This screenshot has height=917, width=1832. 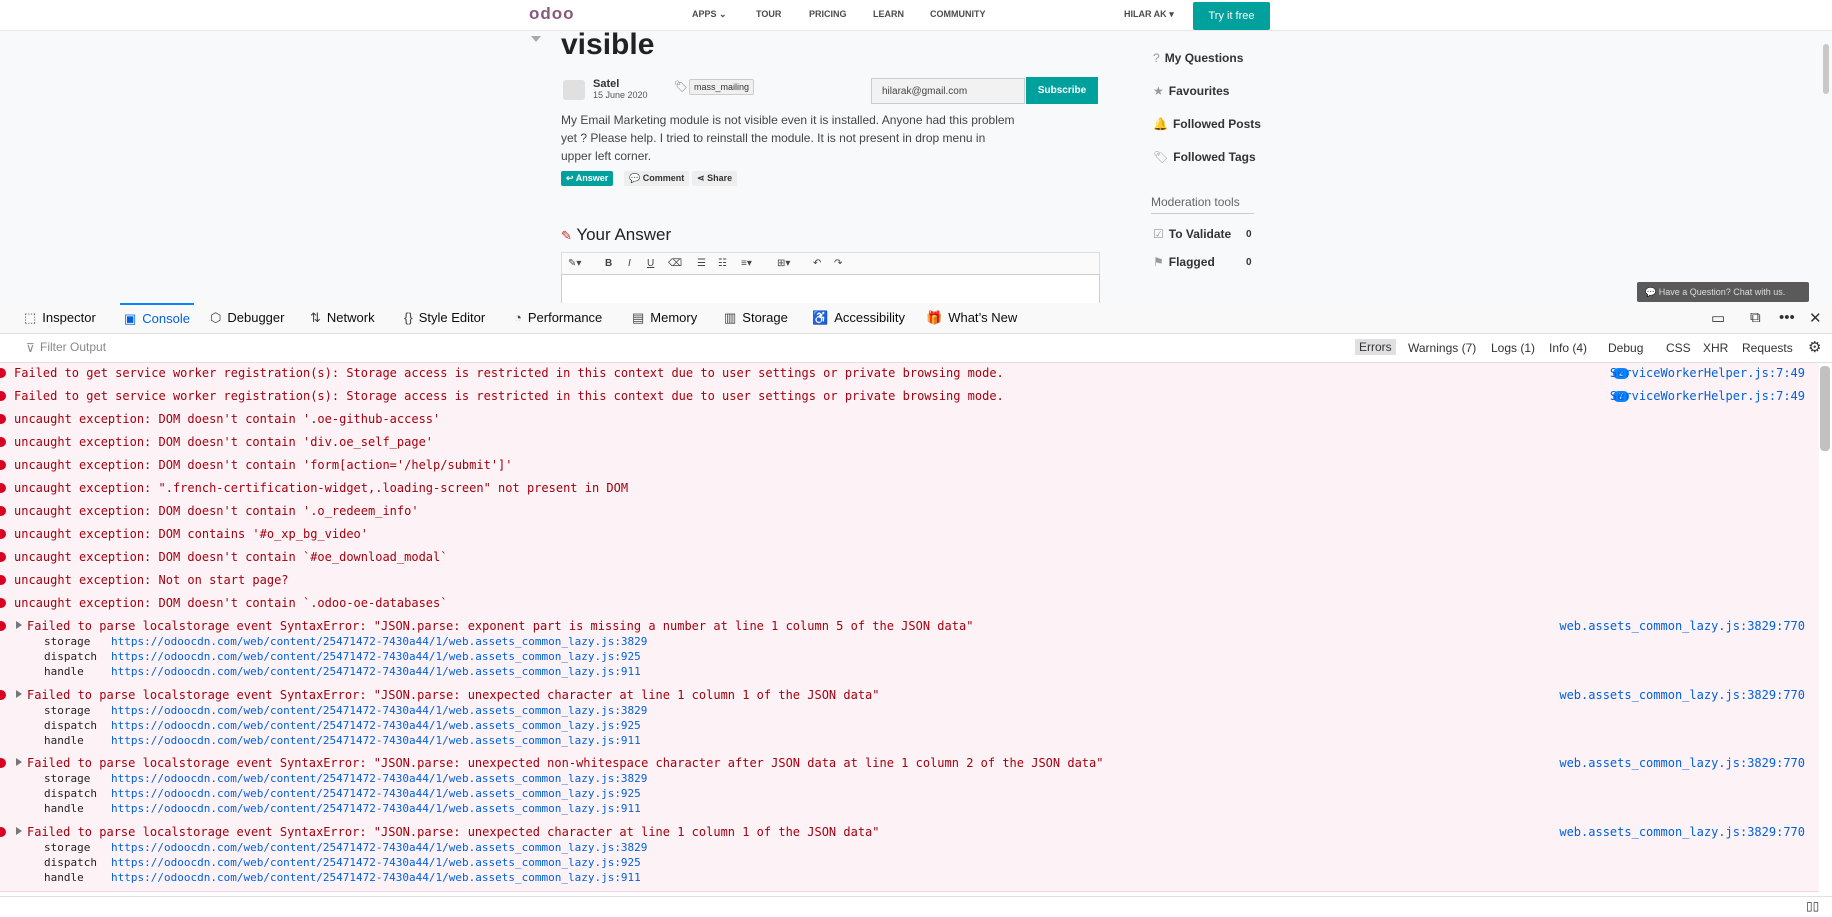 What do you see at coordinates (916, 906) in the screenshot?
I see `console-input-bar: ▯▯` at bounding box center [916, 906].